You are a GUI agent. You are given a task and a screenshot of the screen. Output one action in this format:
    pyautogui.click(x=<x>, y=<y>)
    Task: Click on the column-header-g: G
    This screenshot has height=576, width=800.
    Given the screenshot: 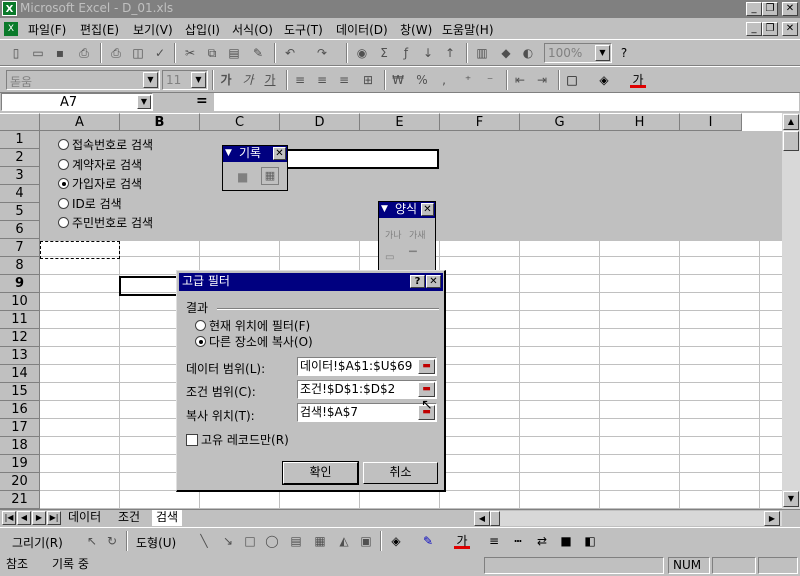 What is the action you would take?
    pyautogui.click(x=560, y=122)
    